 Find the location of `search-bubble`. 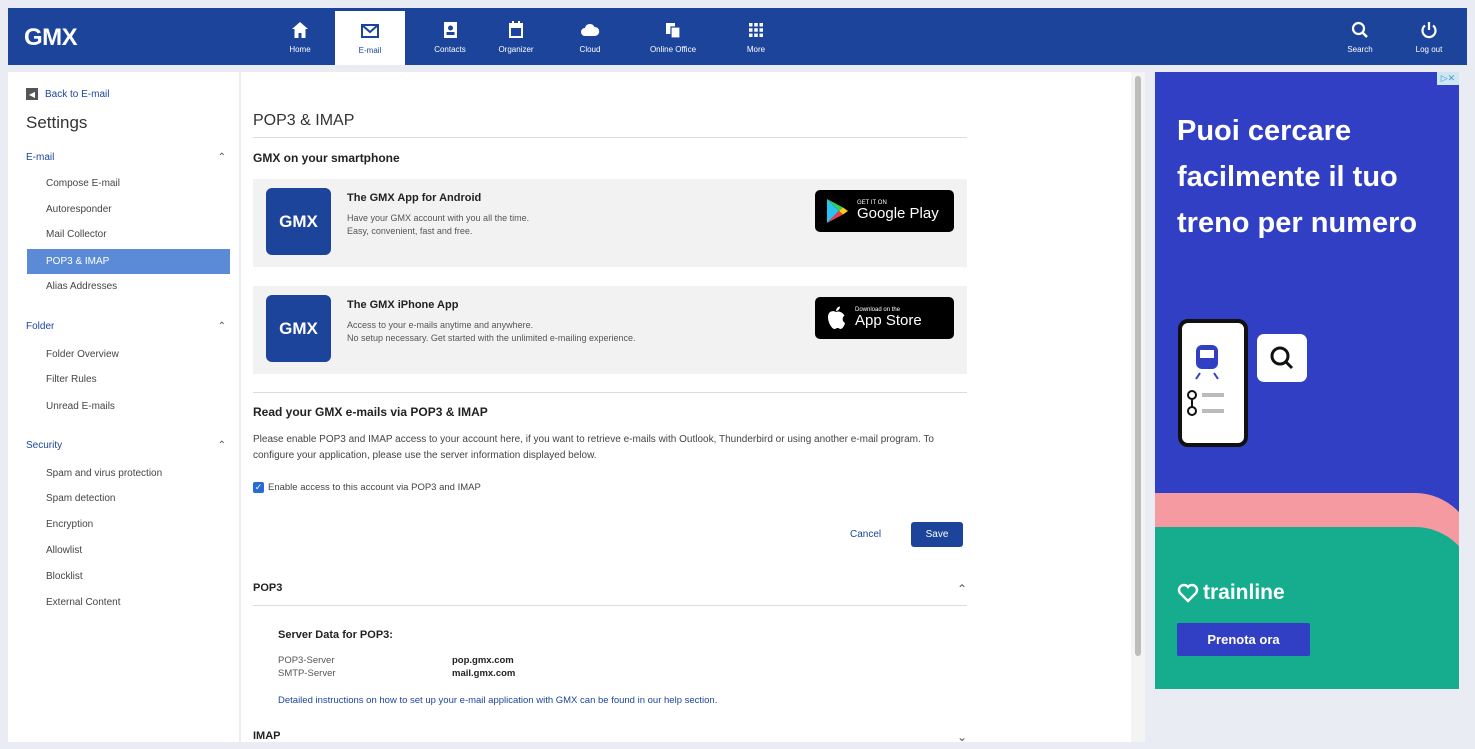

search-bubble is located at coordinates (1282, 358).